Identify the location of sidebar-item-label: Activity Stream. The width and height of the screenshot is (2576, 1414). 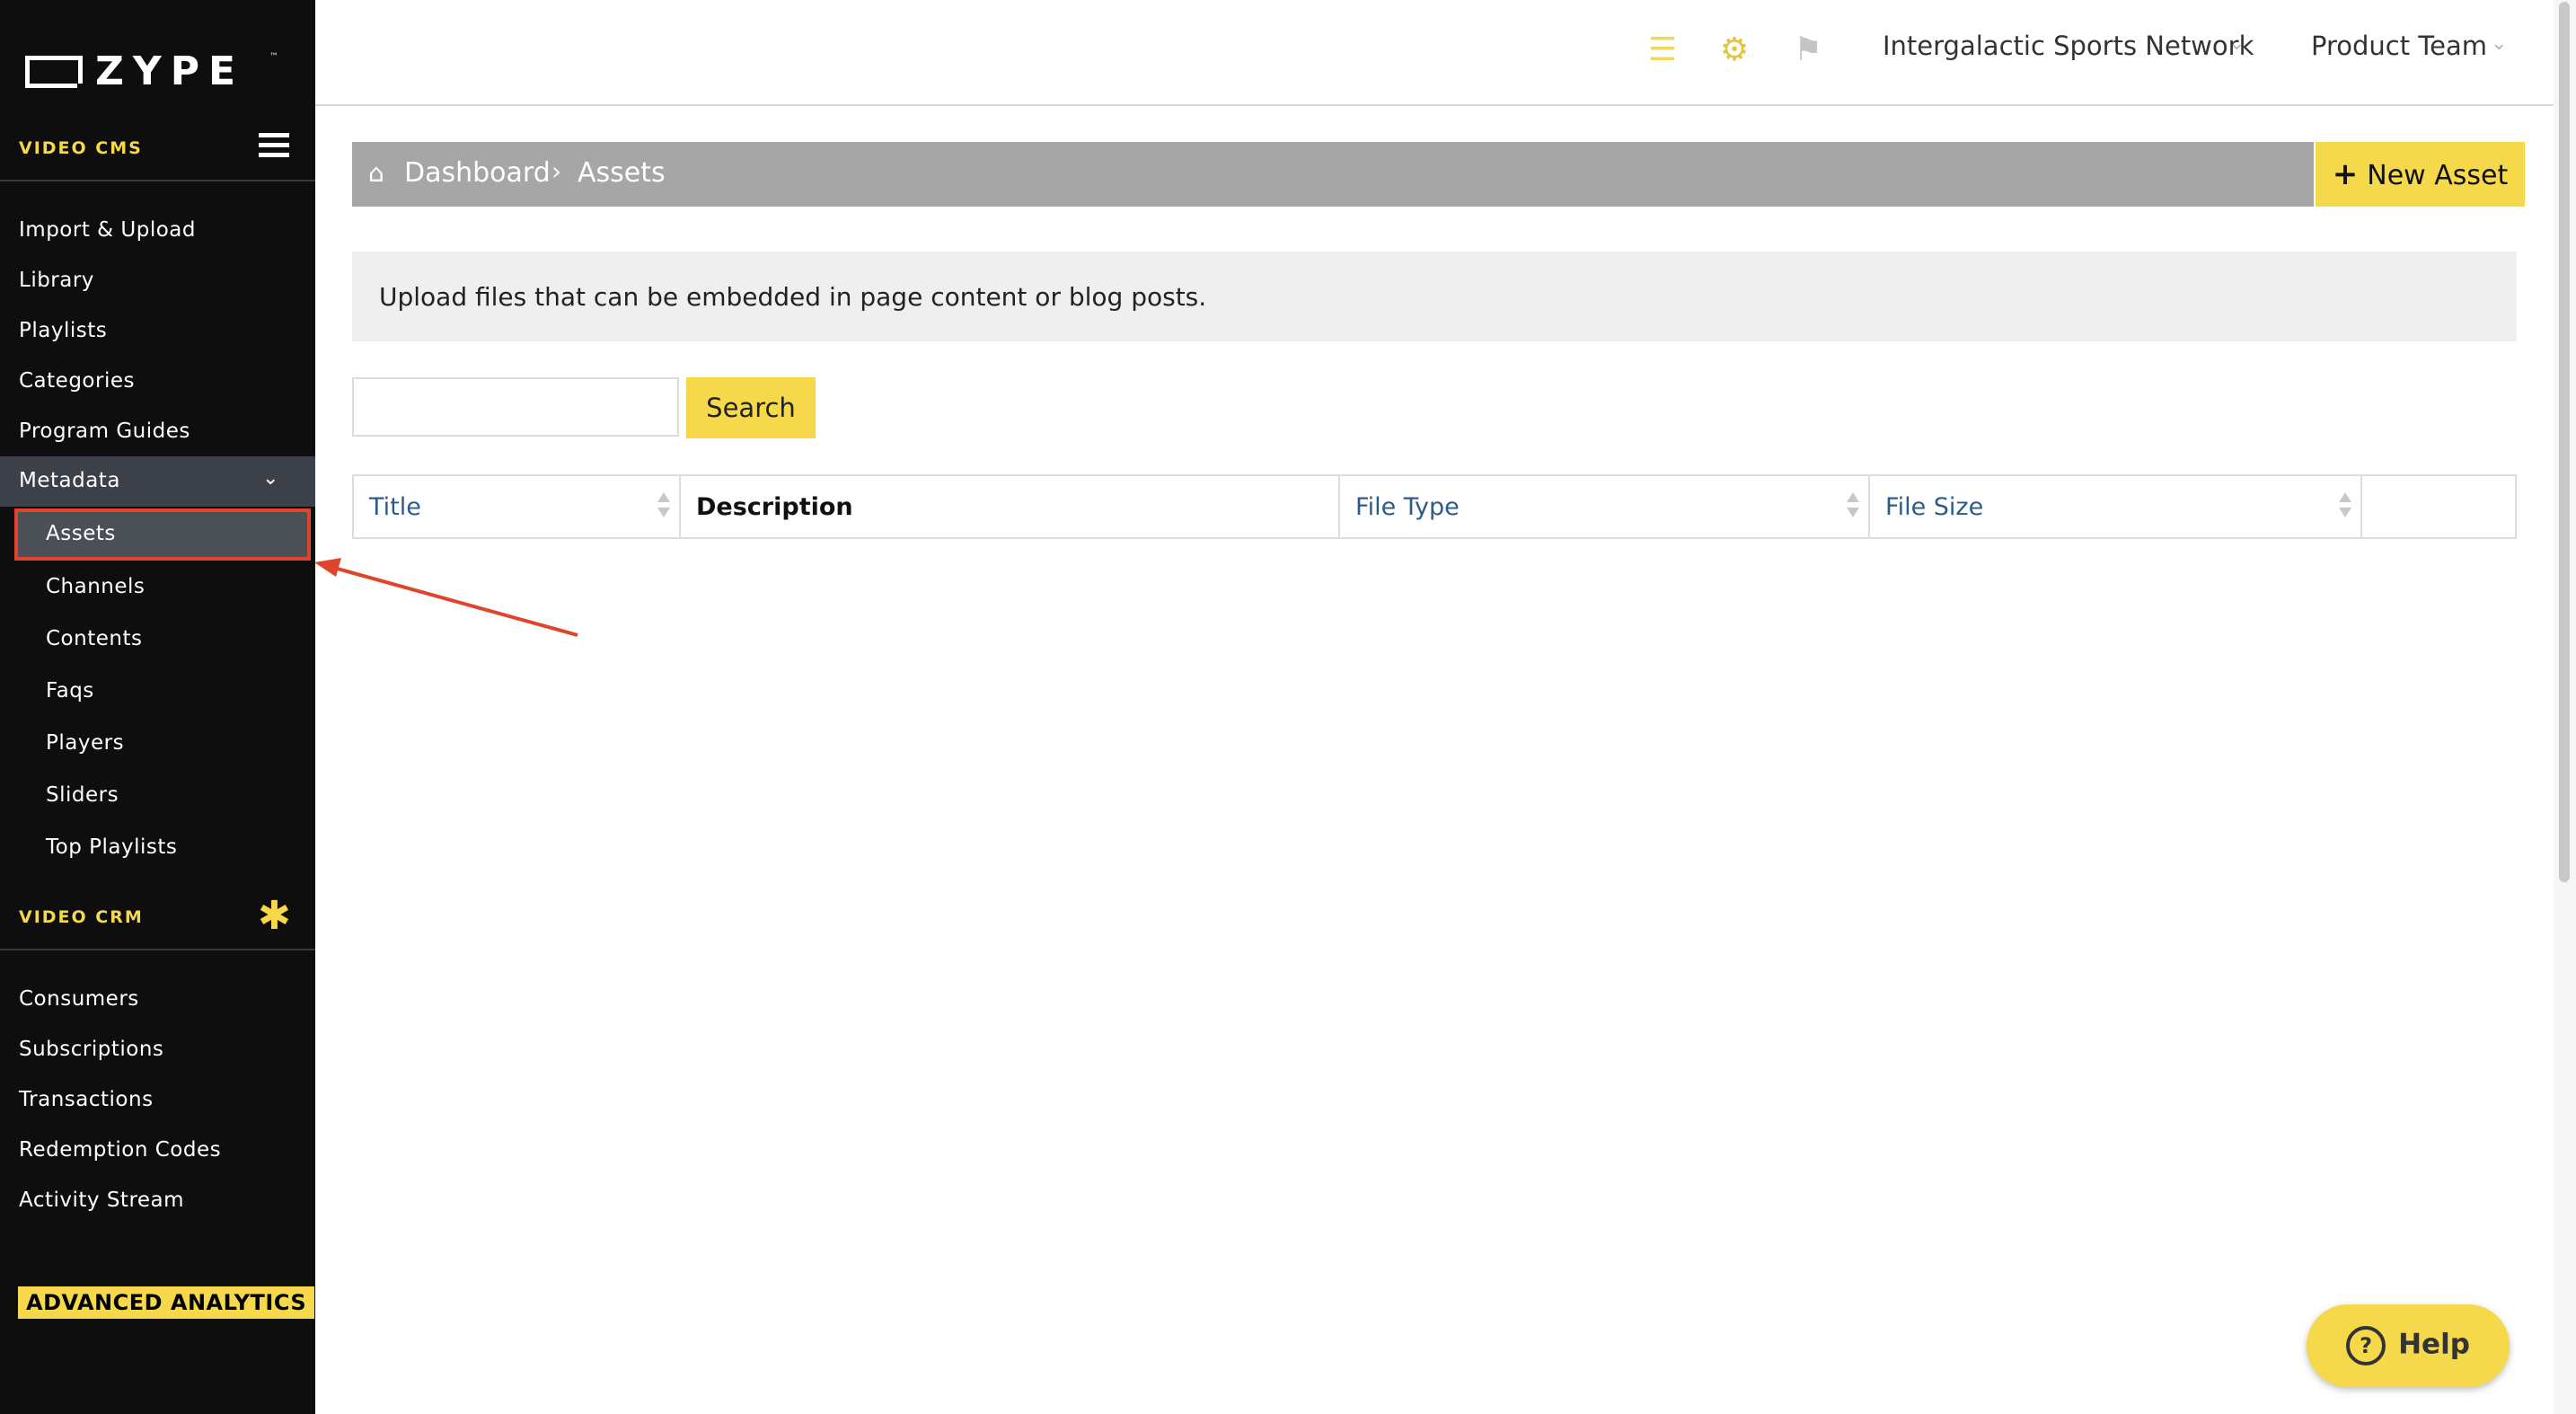
(102, 1200).